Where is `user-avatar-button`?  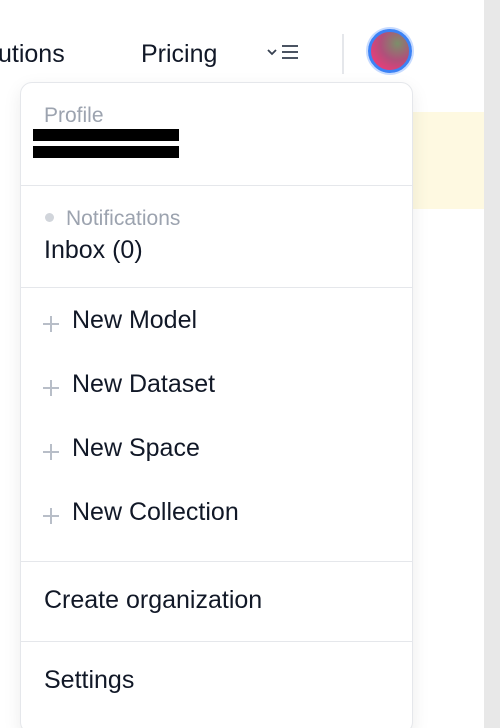 user-avatar-button is located at coordinates (390, 51).